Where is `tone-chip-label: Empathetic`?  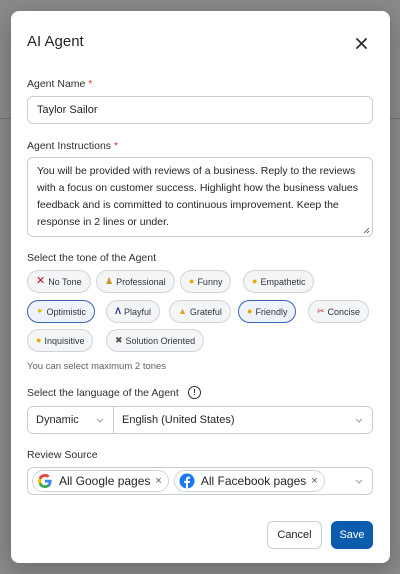
tone-chip-label: Empathetic is located at coordinates (283, 281).